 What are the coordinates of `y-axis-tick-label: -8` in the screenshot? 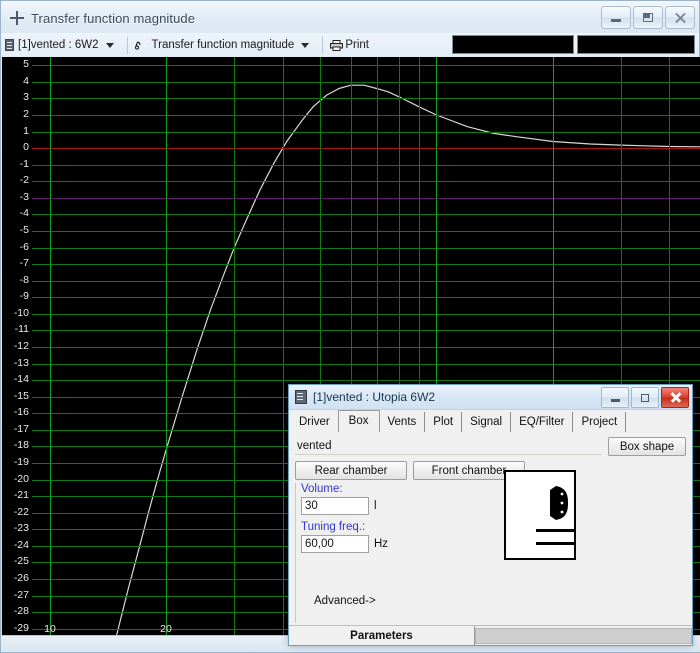 It's located at (24, 280).